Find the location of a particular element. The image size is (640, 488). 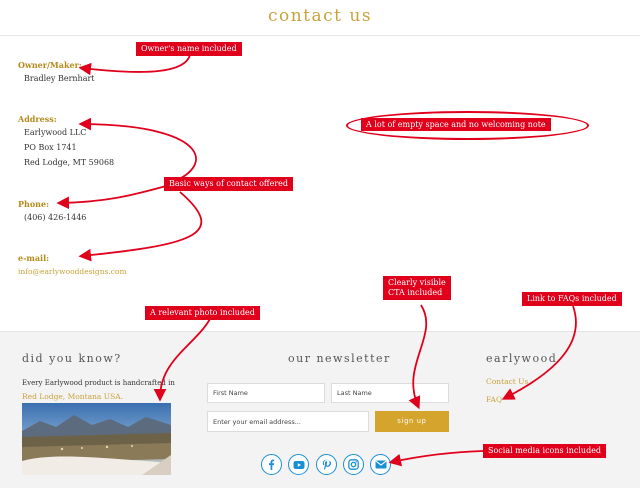

earlywood-heading: earlywood is located at coordinates (522, 358).